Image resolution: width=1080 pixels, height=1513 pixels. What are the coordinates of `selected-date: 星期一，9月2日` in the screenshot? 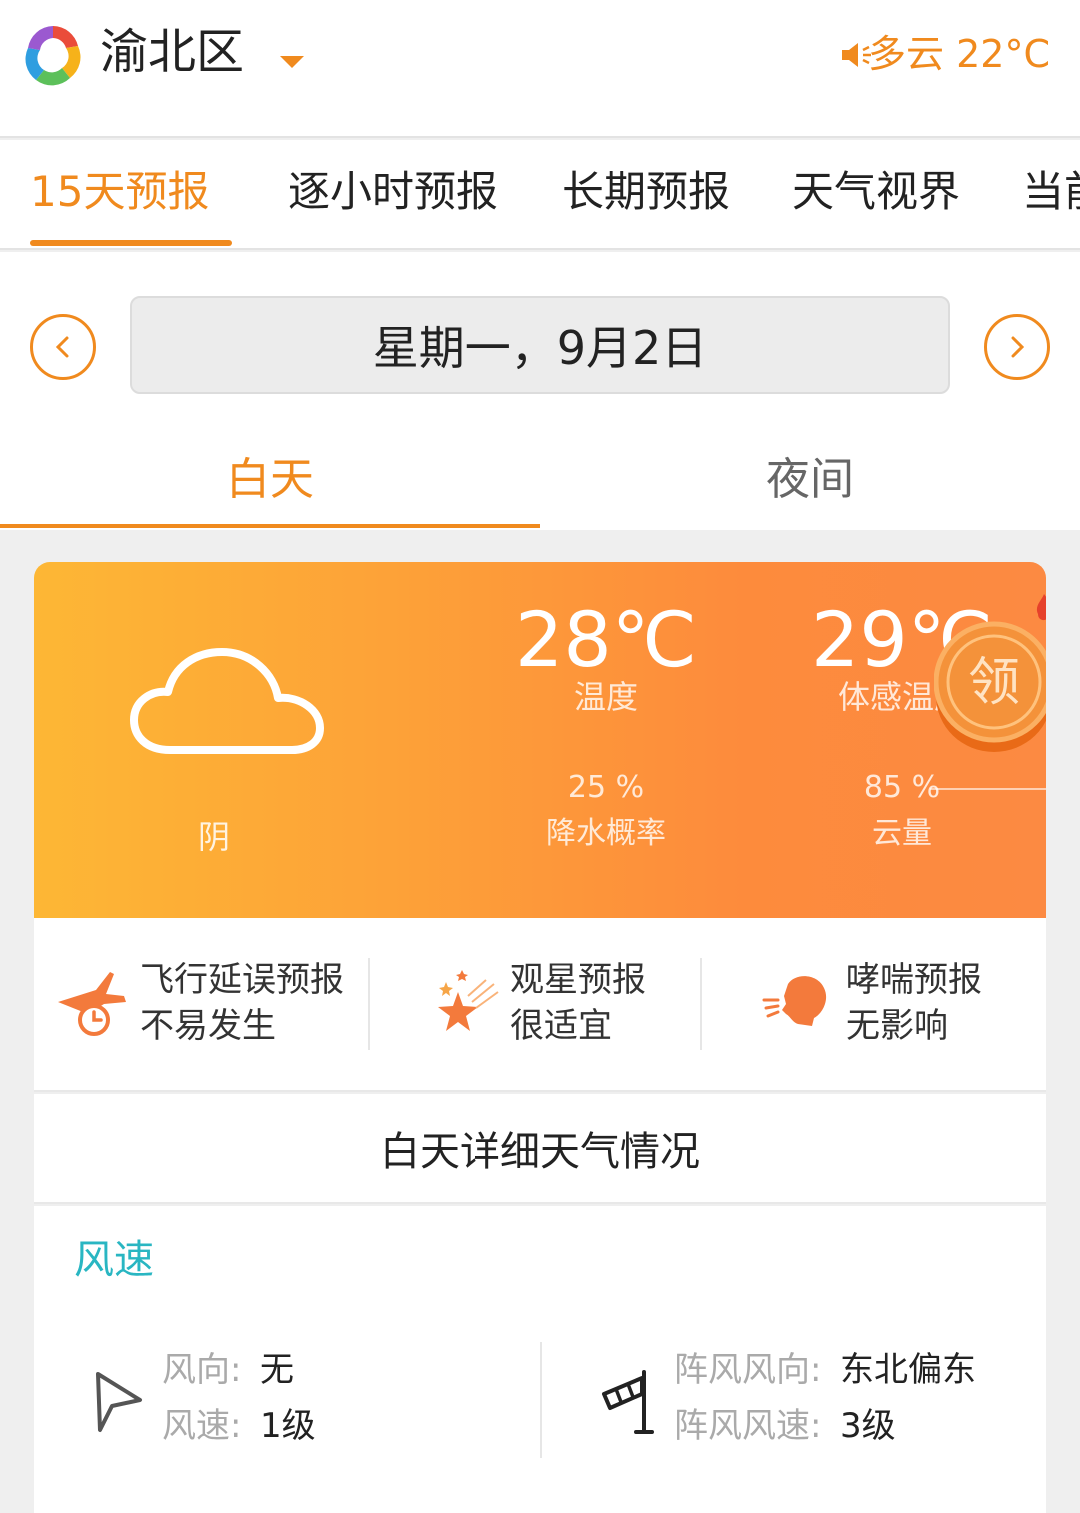 It's located at (540, 345).